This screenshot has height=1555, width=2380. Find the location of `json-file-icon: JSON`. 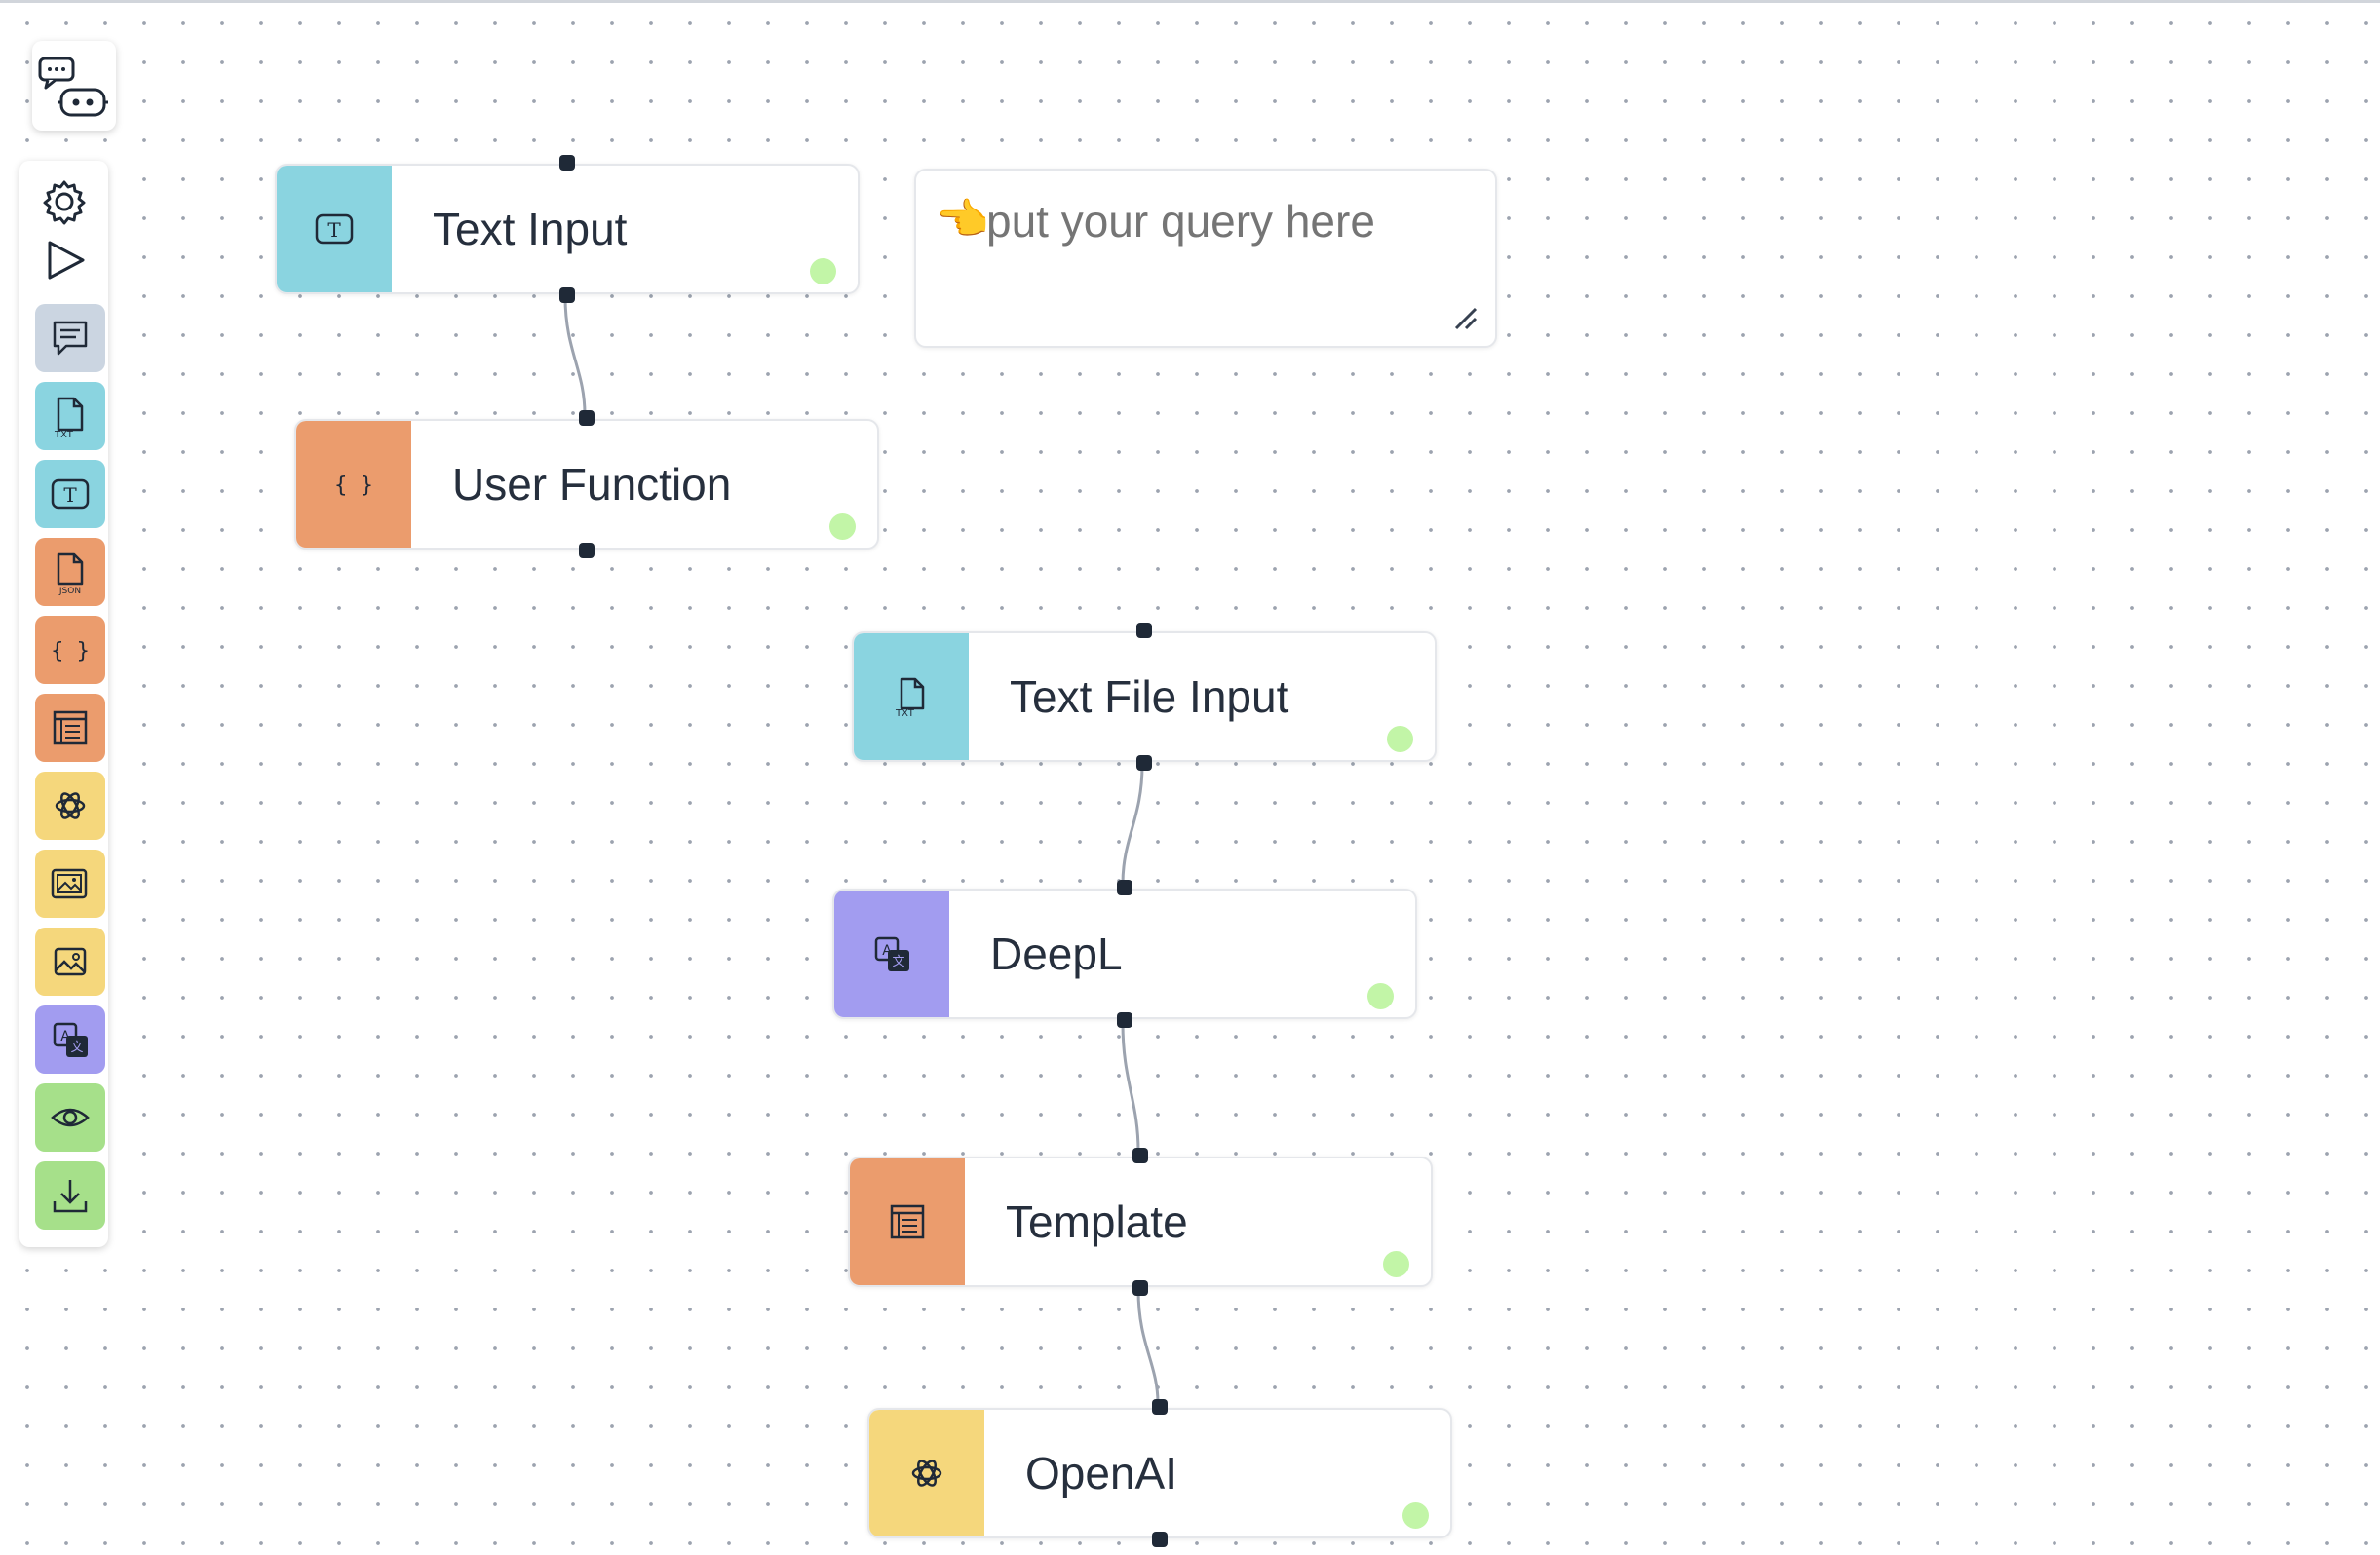

json-file-icon: JSON is located at coordinates (70, 573).